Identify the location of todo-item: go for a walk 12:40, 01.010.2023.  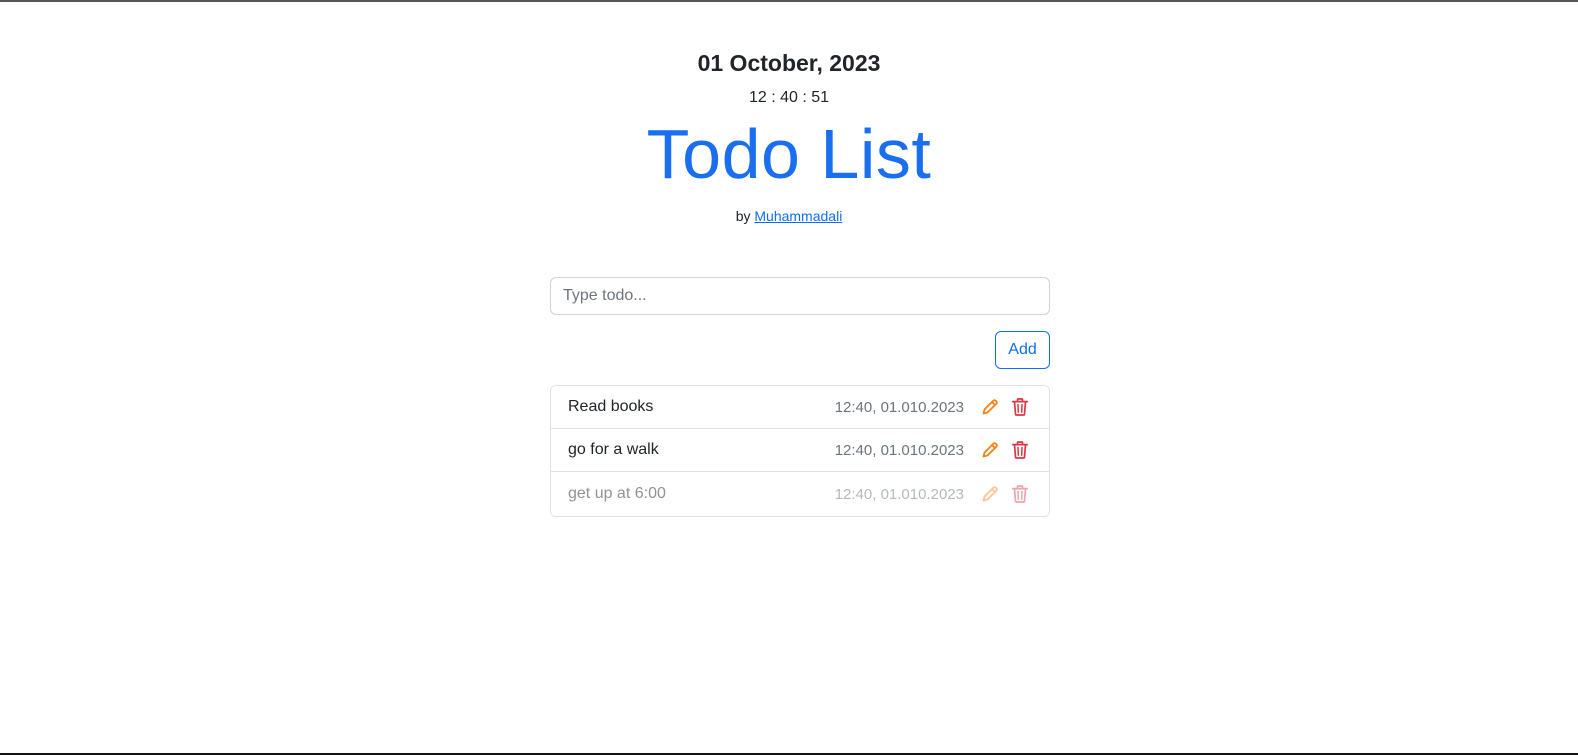
(800, 450).